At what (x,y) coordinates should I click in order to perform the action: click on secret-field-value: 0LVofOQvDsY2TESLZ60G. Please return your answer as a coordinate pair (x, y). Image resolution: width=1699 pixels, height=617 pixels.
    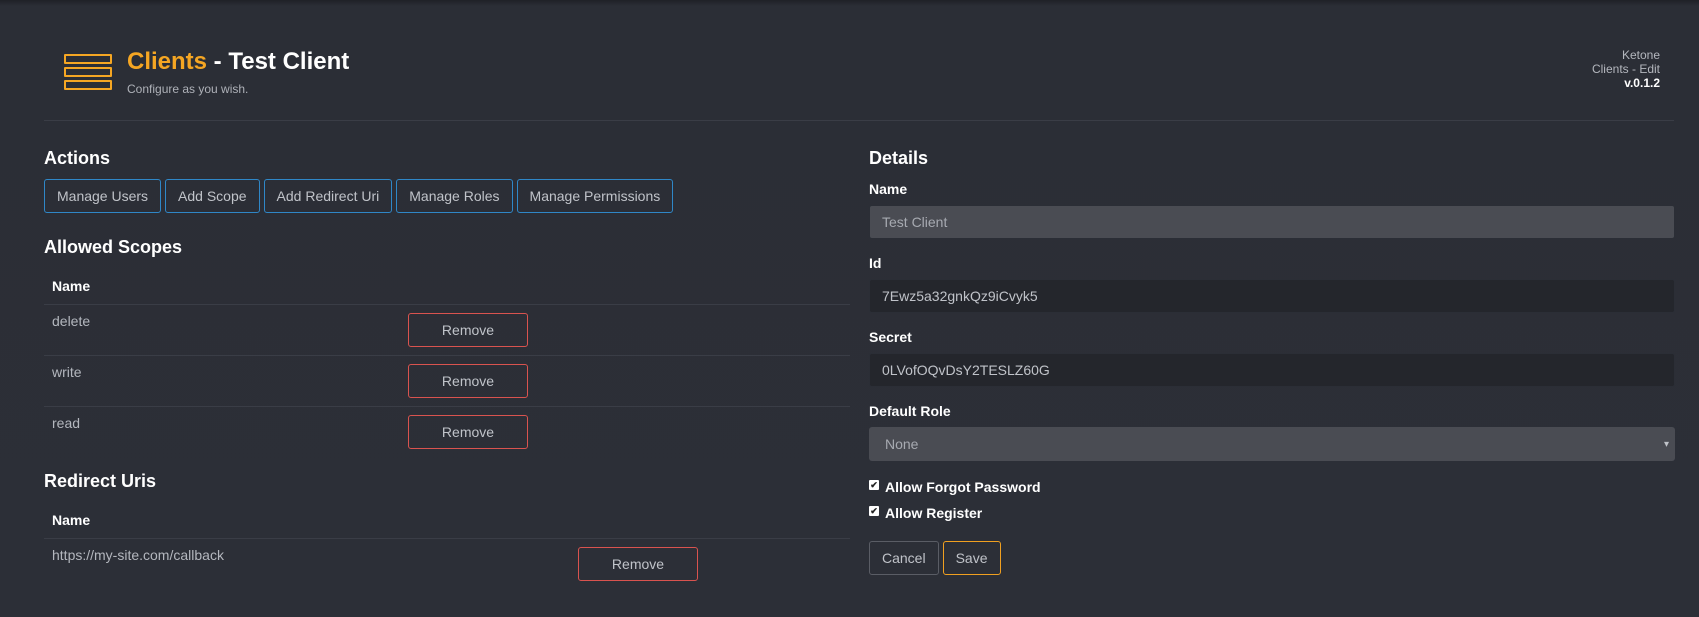
    Looking at the image, I should click on (966, 370).